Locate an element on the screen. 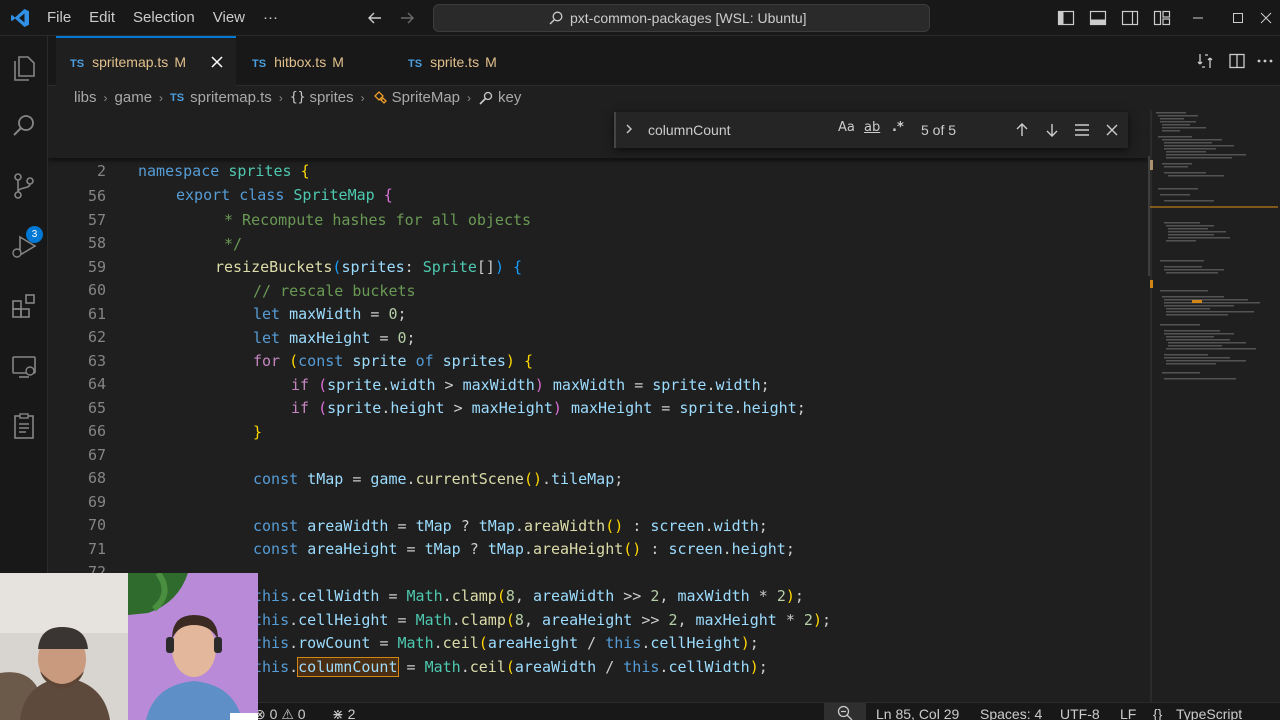 This screenshot has height=720, width=1280. zoom-icon is located at coordinates (845, 712).